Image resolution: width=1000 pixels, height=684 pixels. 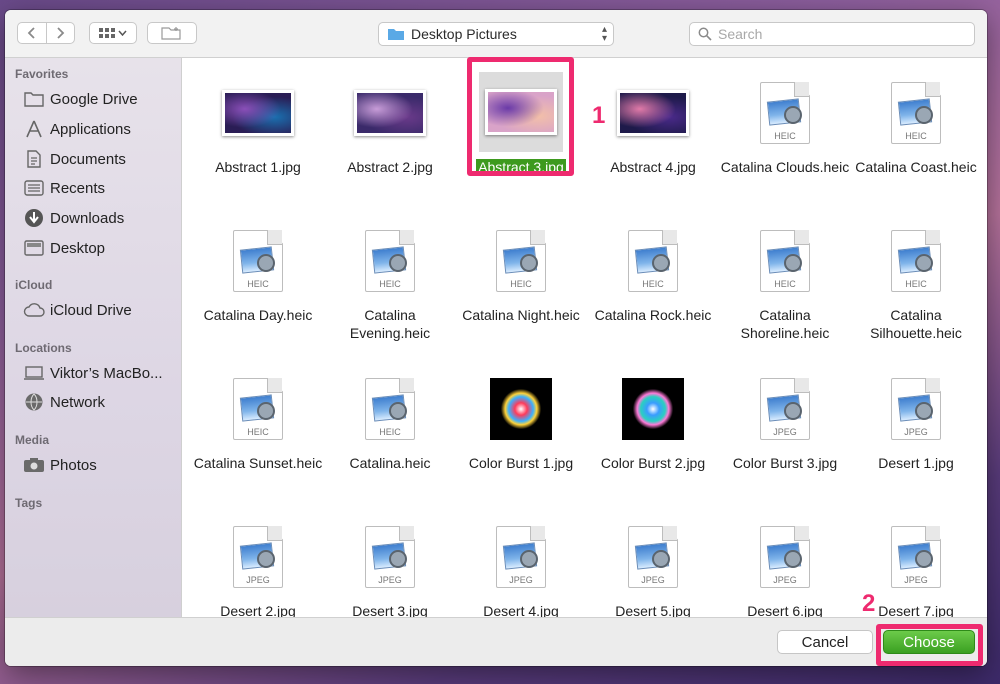 I want to click on file-name: Catalina Coast.heic, so click(x=916, y=167).